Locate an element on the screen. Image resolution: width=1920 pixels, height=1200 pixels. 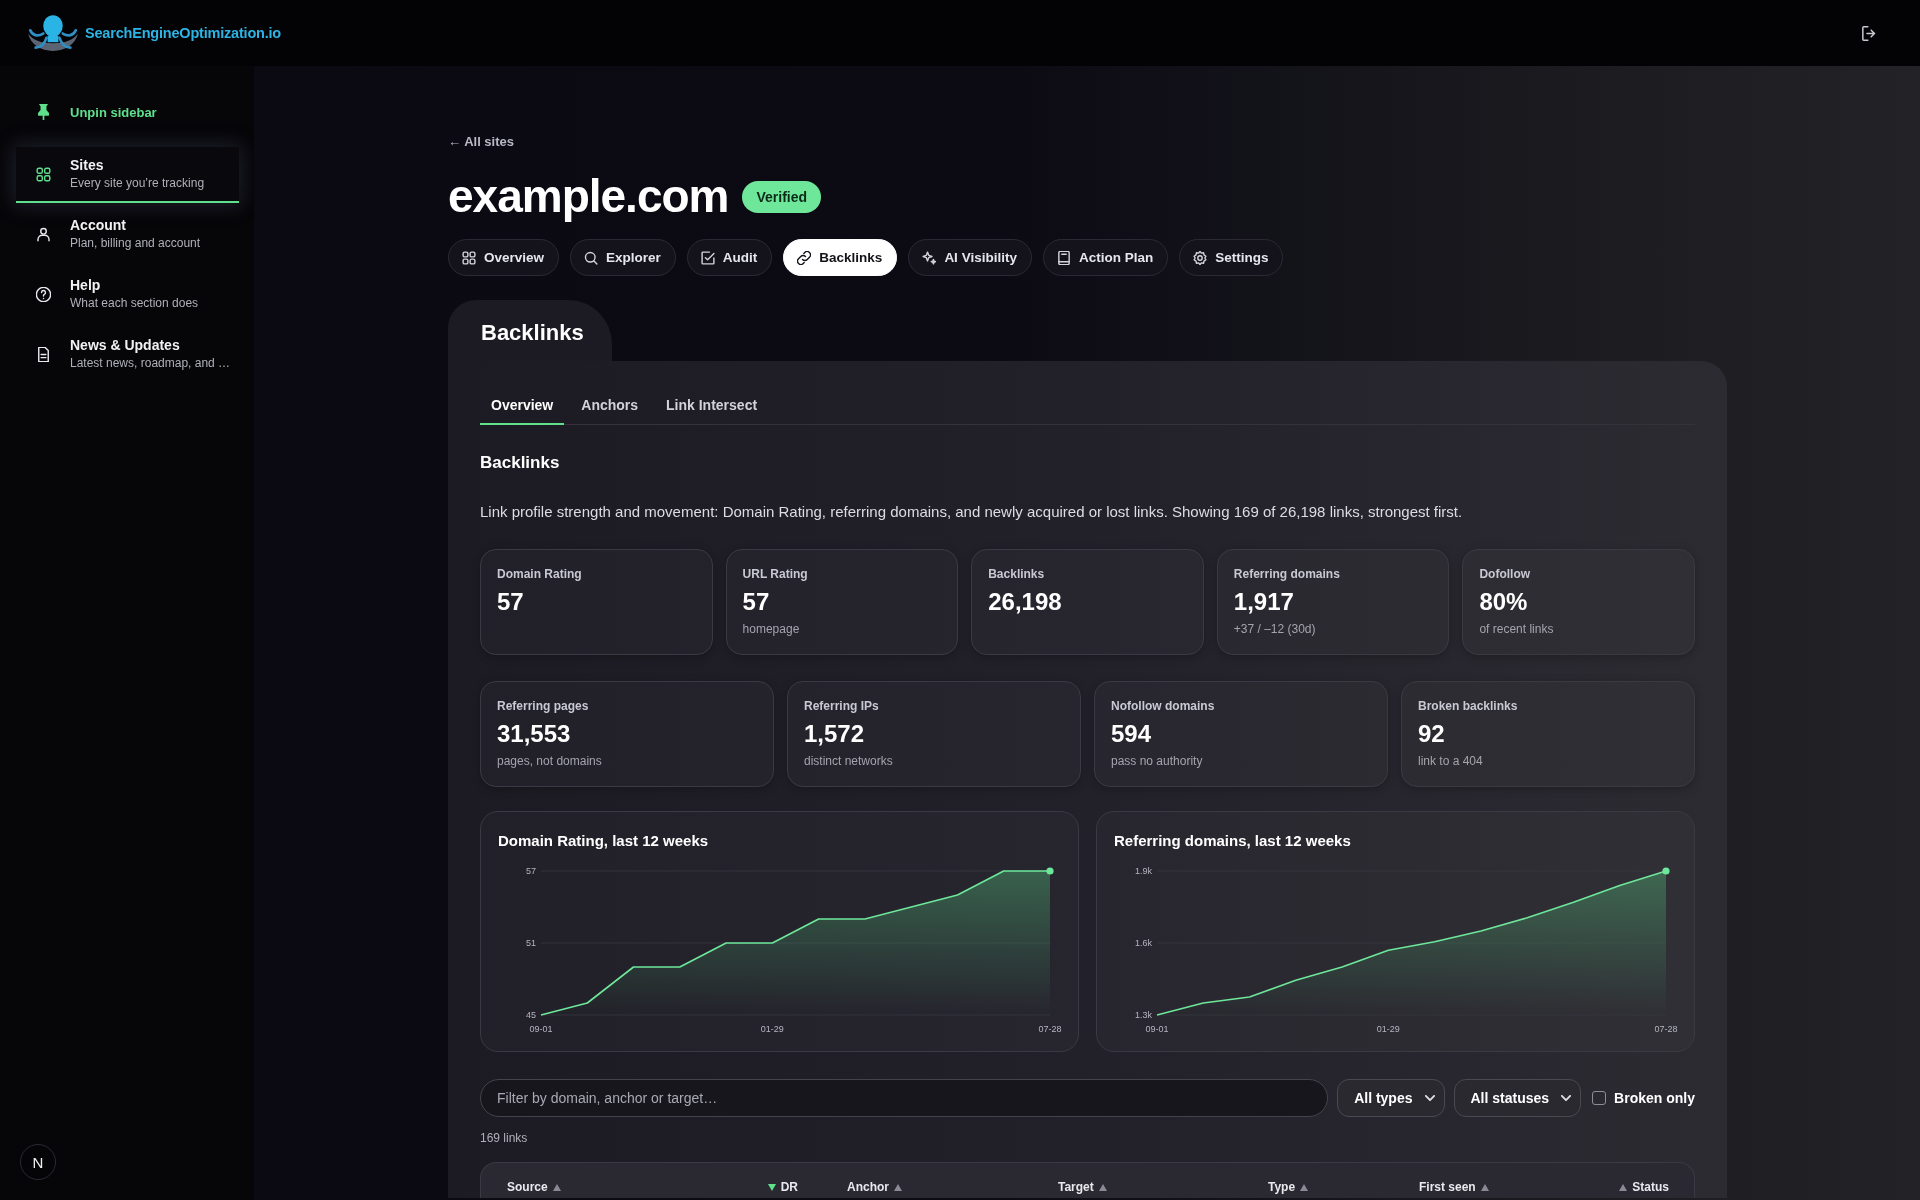
axis-label: 01-29 is located at coordinates (1388, 1029).